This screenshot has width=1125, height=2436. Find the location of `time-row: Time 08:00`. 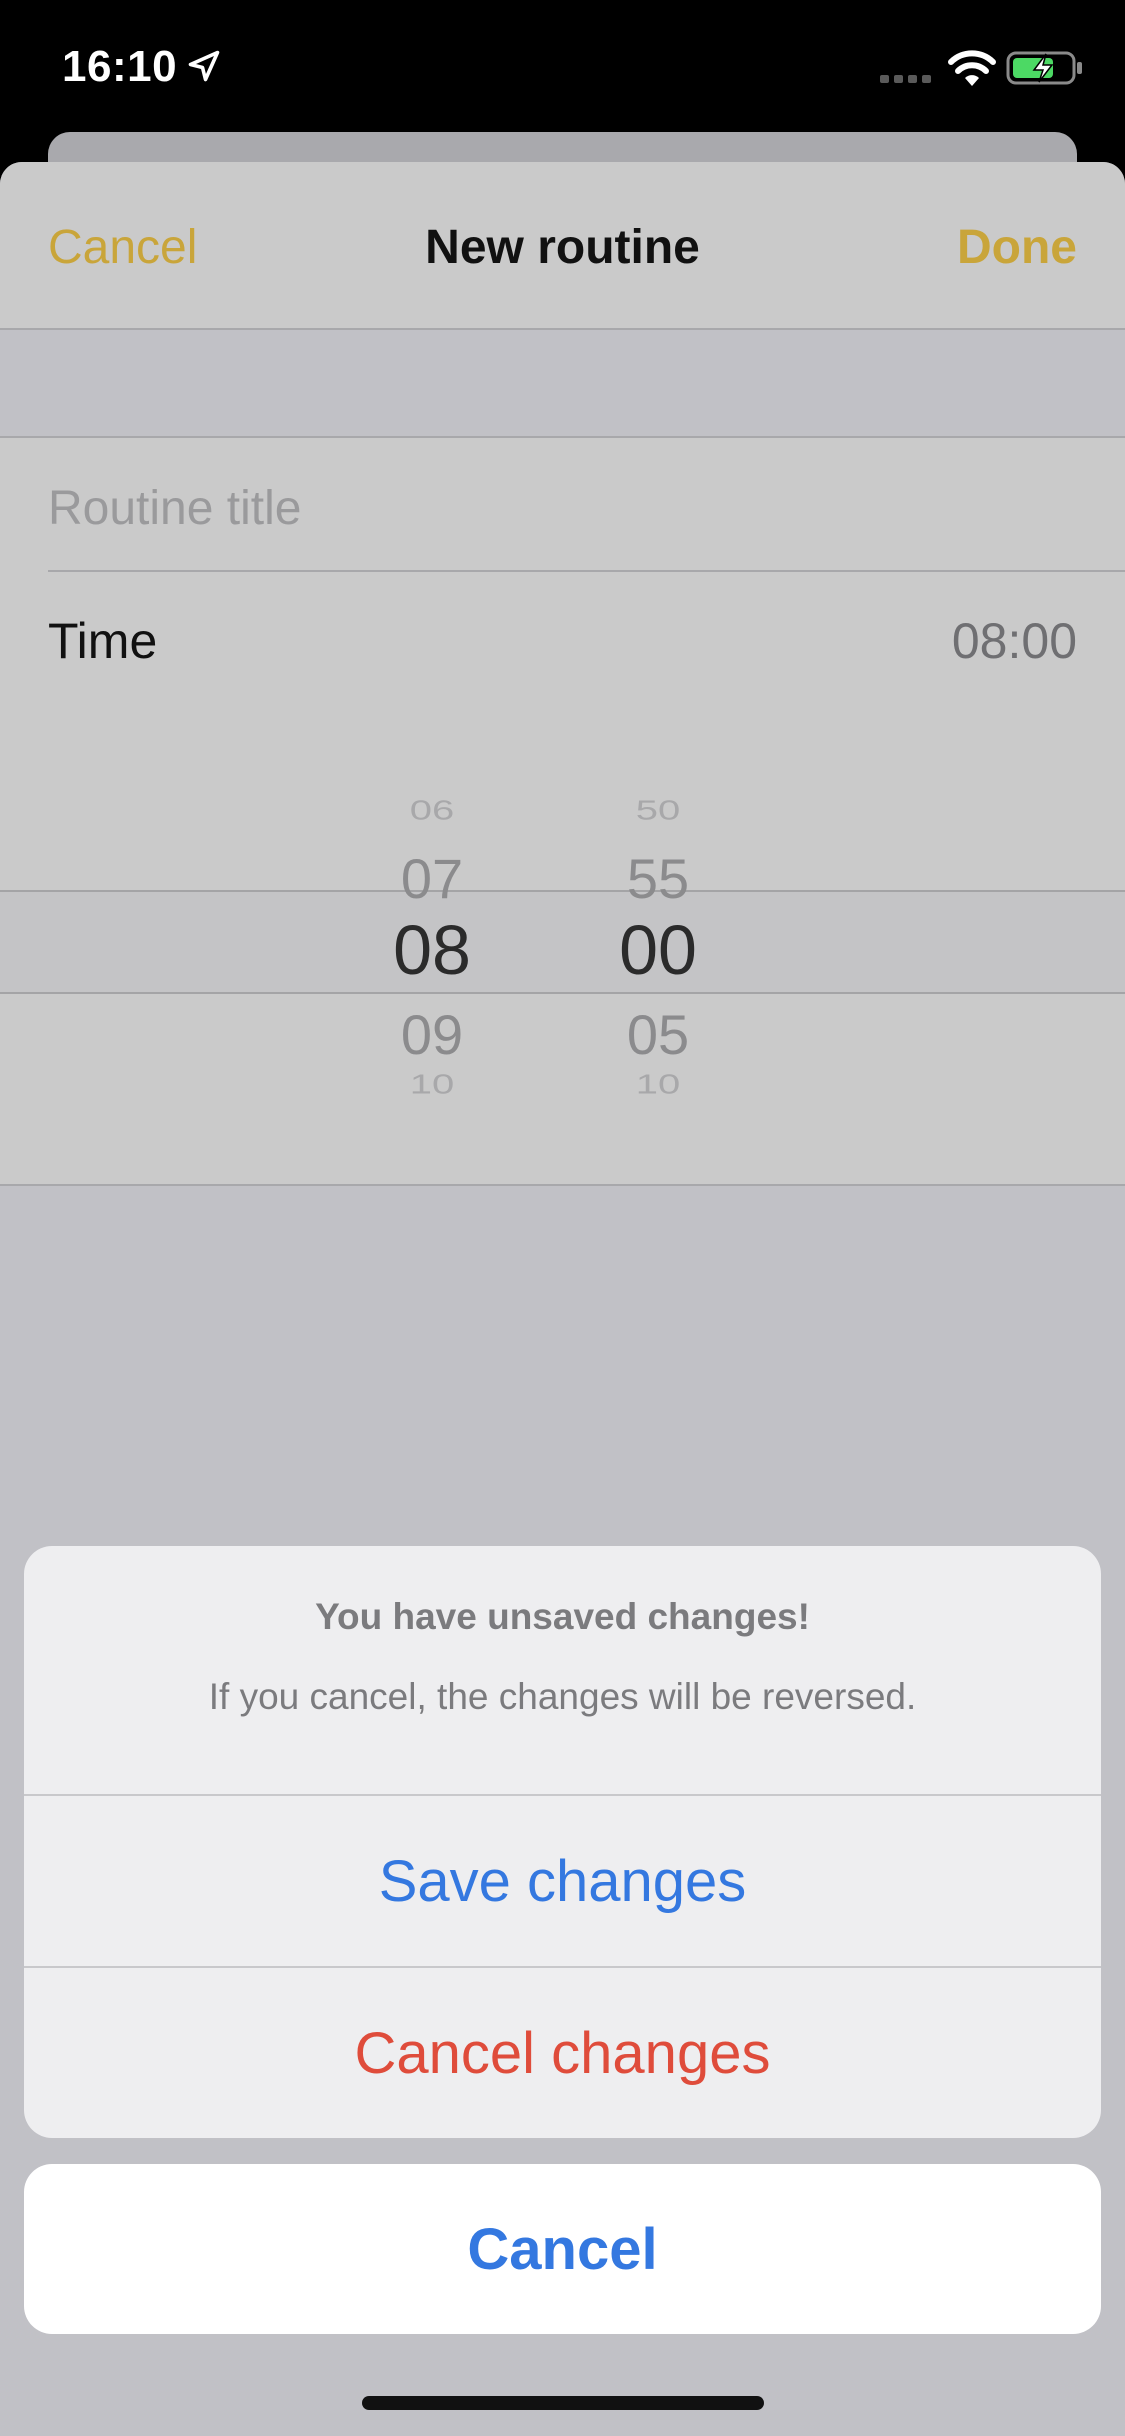

time-row: Time 08:00 is located at coordinates (562, 638).